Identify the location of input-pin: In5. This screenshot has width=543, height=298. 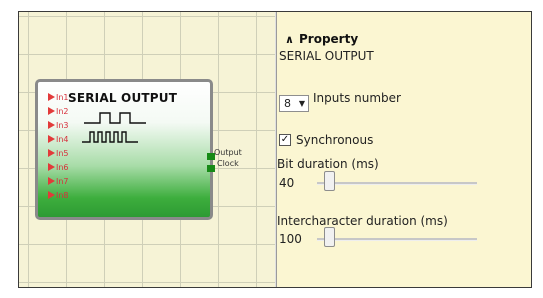
(58, 153).